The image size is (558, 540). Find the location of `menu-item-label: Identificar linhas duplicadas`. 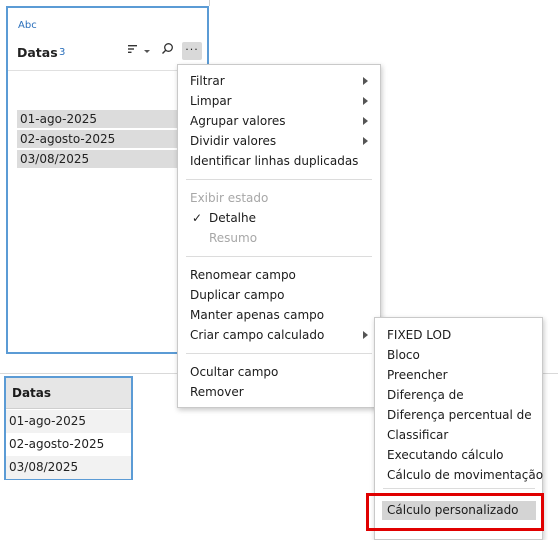

menu-item-label: Identificar linhas duplicadas is located at coordinates (274, 161).